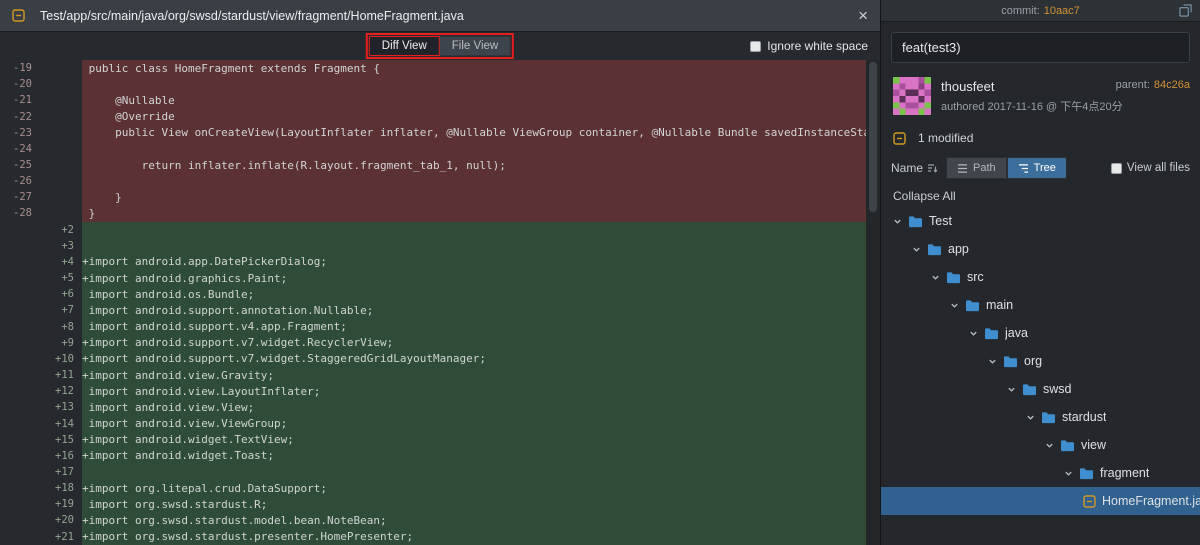 This screenshot has width=1200, height=545. I want to click on tree-item-folder: main, so click(1040, 305).